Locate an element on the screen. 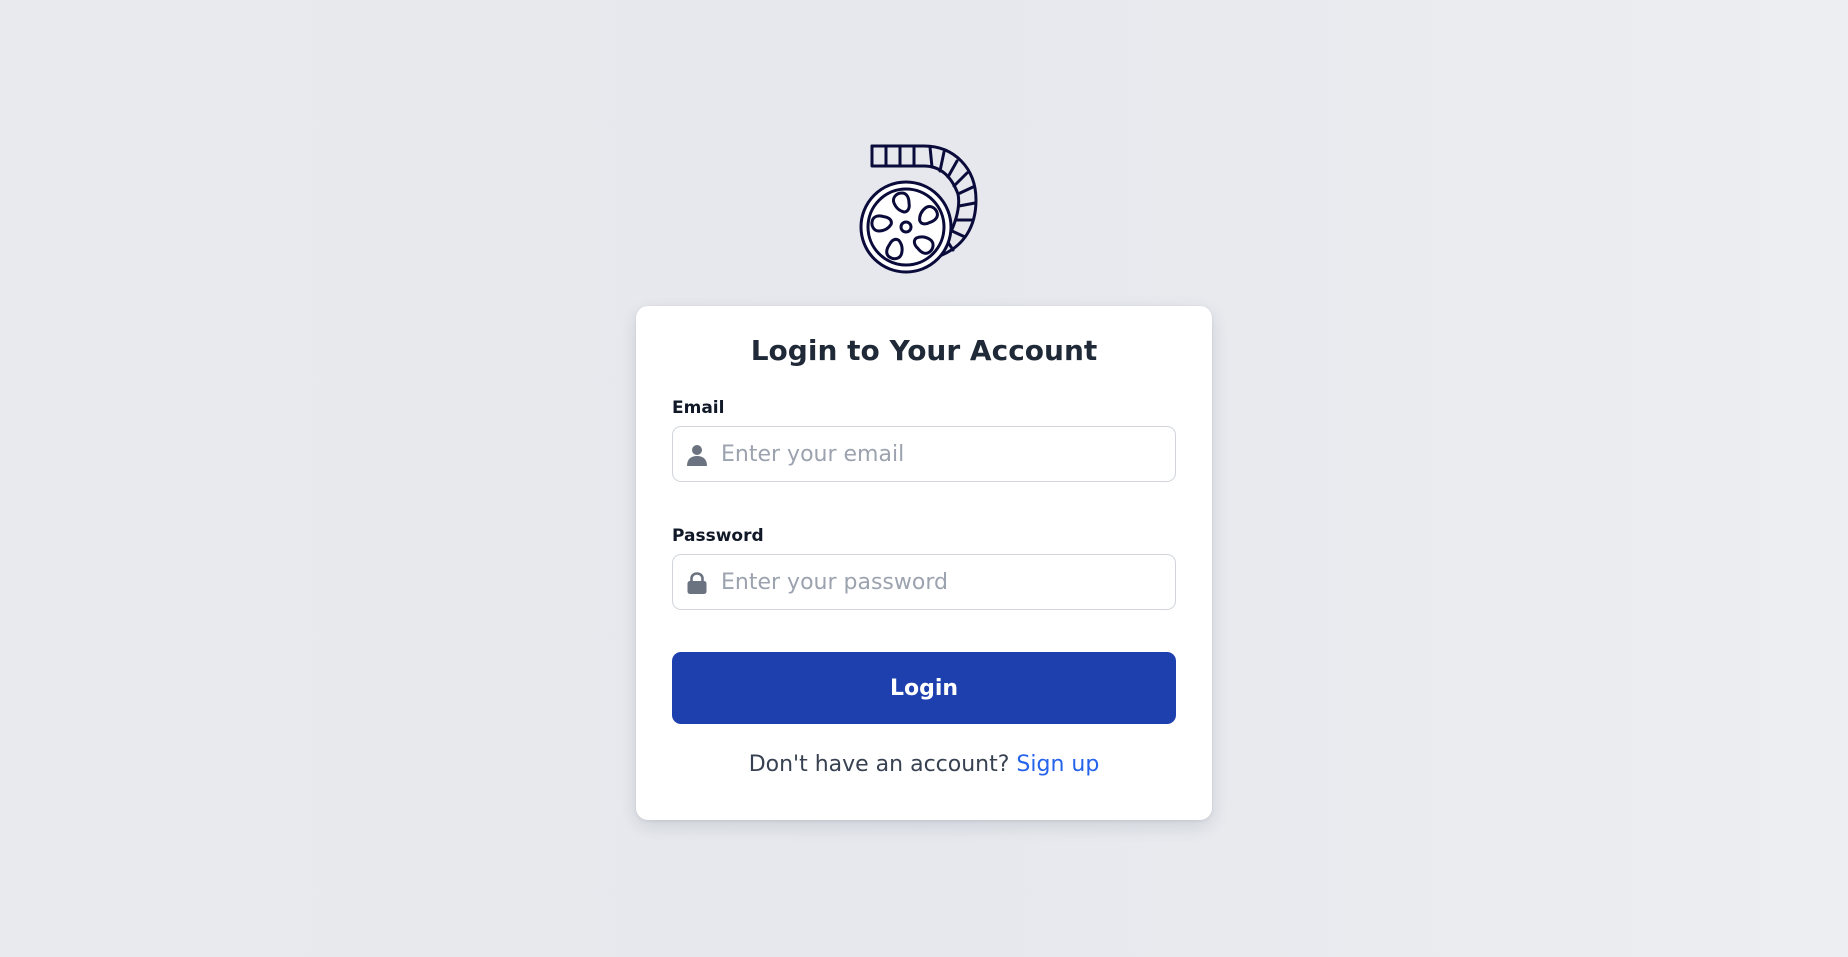 This screenshot has width=1848, height=957. page-title: Login to Your Account is located at coordinates (924, 350).